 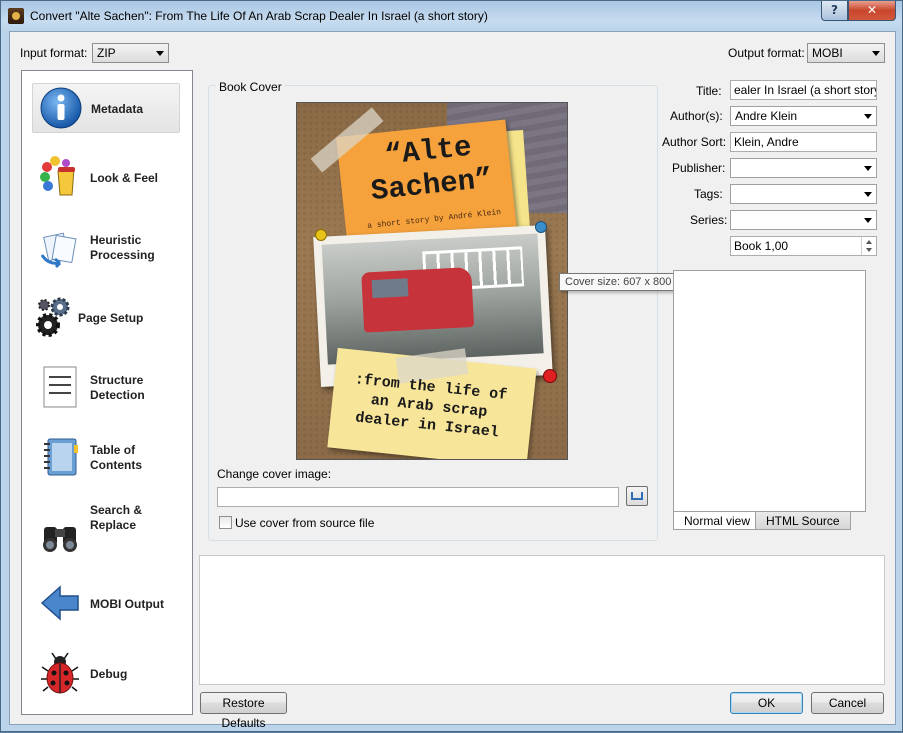 I want to click on title-label: Title:, so click(x=709, y=91).